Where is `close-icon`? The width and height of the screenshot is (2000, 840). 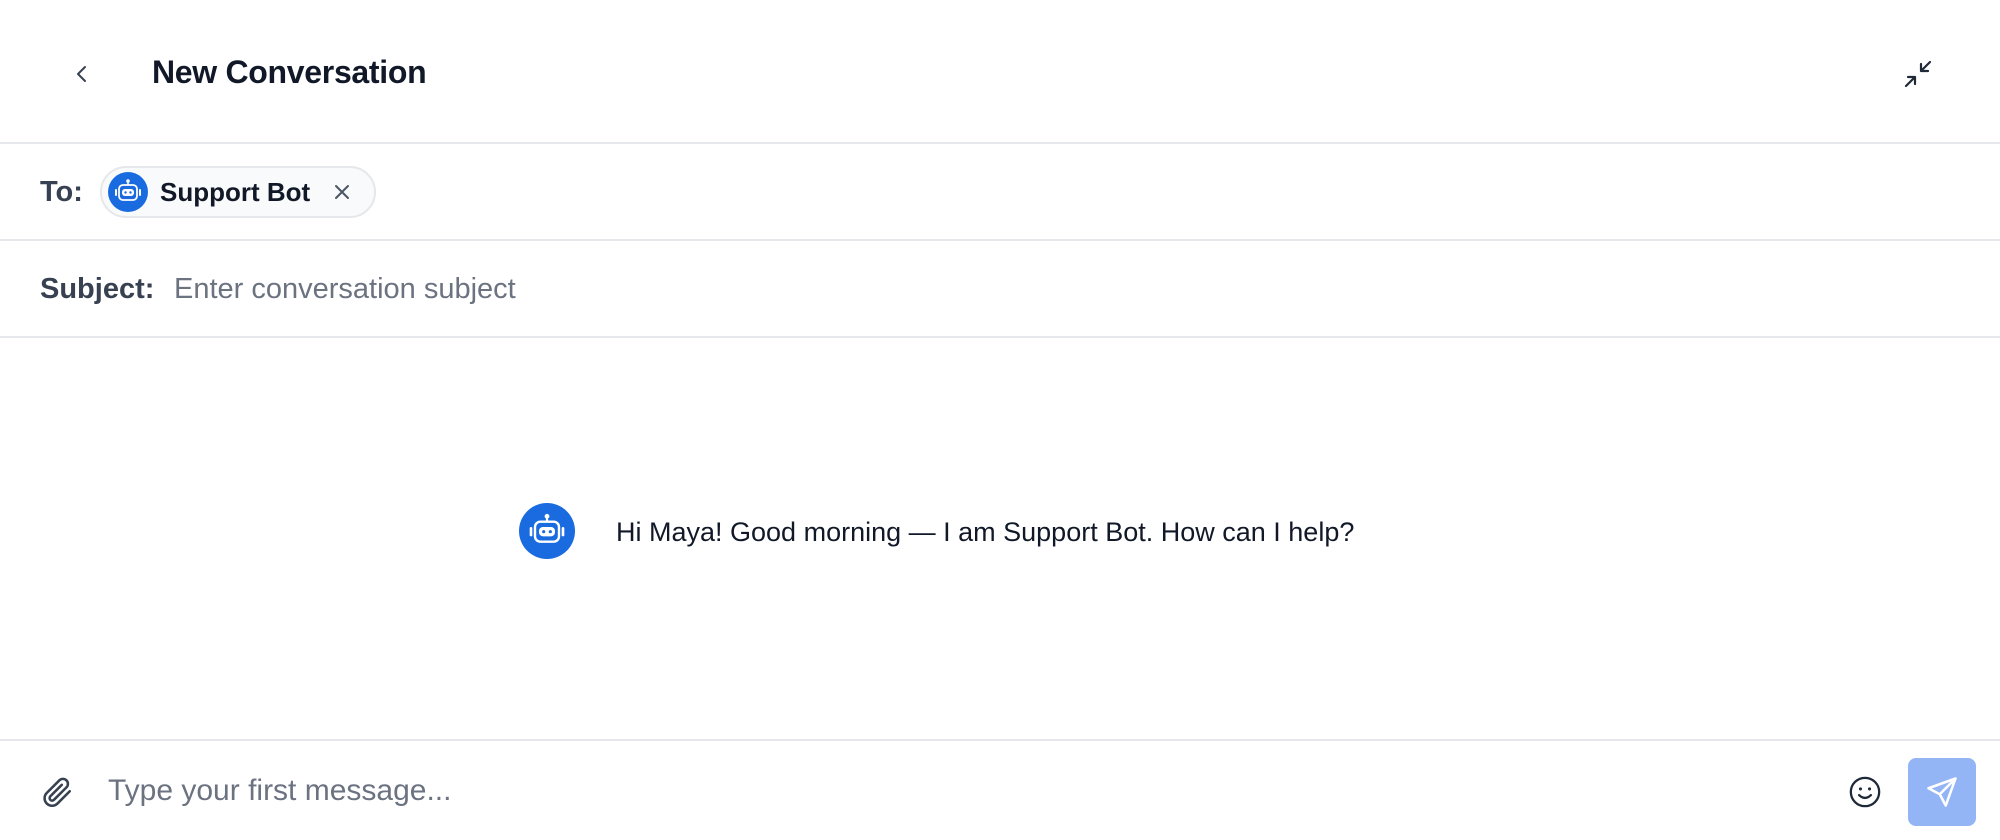 close-icon is located at coordinates (342, 192).